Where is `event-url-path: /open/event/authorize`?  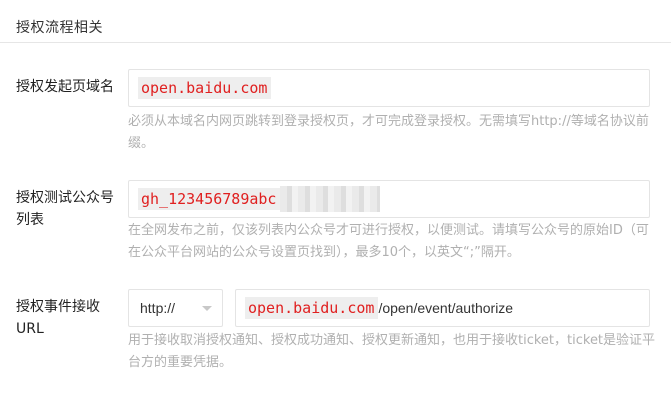
event-url-path: /open/event/authorize is located at coordinates (446, 308).